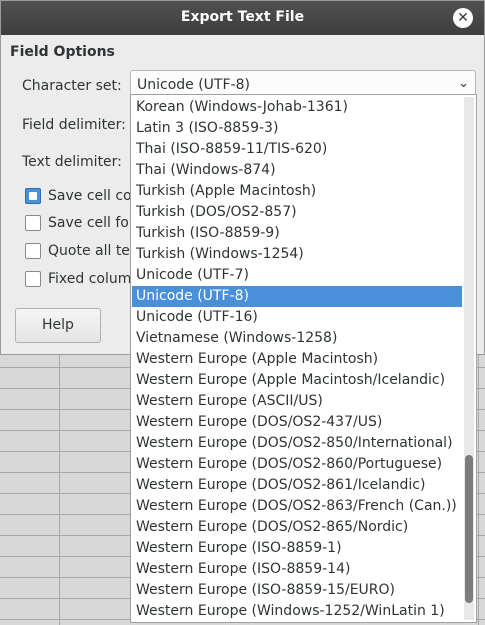 The image size is (485, 625). Describe the element at coordinates (297, 611) in the screenshot. I see `dropdown-option: Western Europe (Windows-1252/WinLatin 1)` at that location.